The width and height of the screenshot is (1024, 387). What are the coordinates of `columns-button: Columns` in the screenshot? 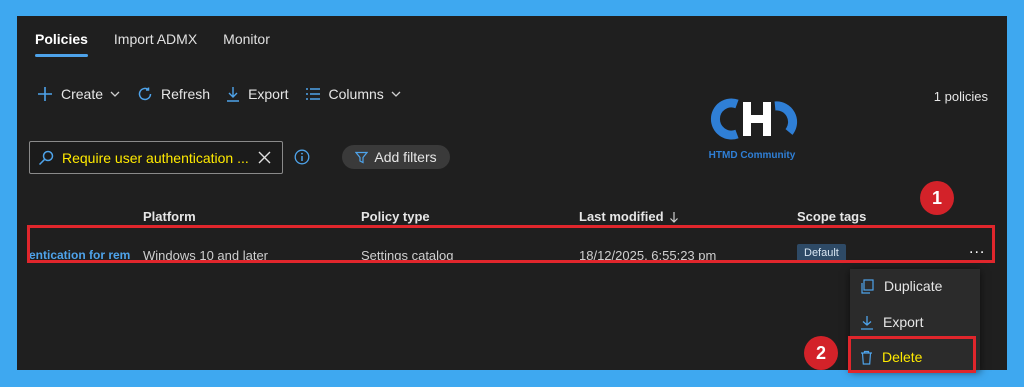 It's located at (353, 94).